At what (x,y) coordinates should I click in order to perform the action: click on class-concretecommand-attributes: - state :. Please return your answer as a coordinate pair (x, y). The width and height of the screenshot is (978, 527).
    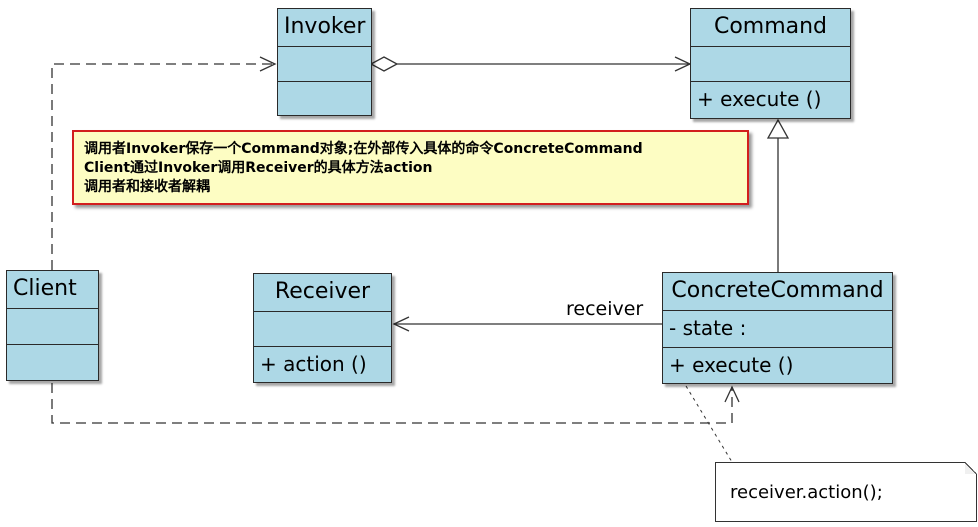
    Looking at the image, I should click on (777, 329).